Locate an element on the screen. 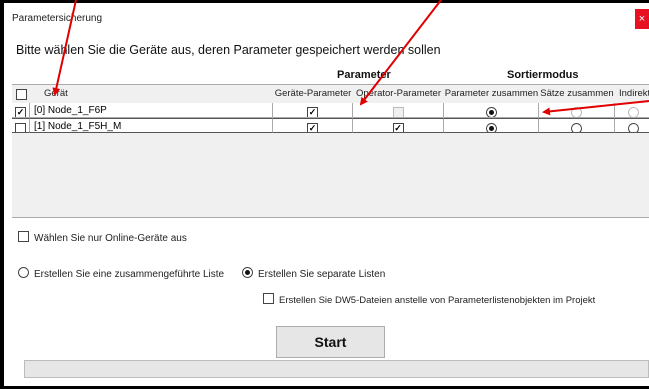  separate-lists-option: Erstellen Sie separate Listen is located at coordinates (313, 273).